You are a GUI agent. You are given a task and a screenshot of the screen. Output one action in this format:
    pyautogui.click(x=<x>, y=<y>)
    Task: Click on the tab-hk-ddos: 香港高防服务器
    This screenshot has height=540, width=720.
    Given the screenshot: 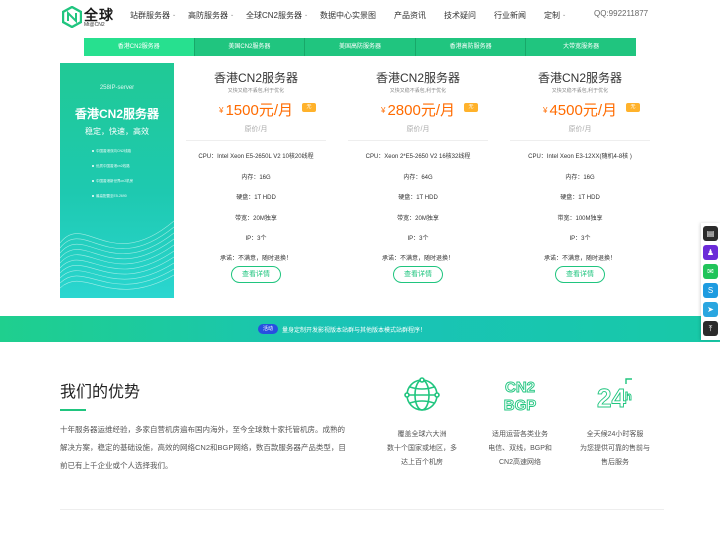 What is the action you would take?
    pyautogui.click(x=471, y=47)
    